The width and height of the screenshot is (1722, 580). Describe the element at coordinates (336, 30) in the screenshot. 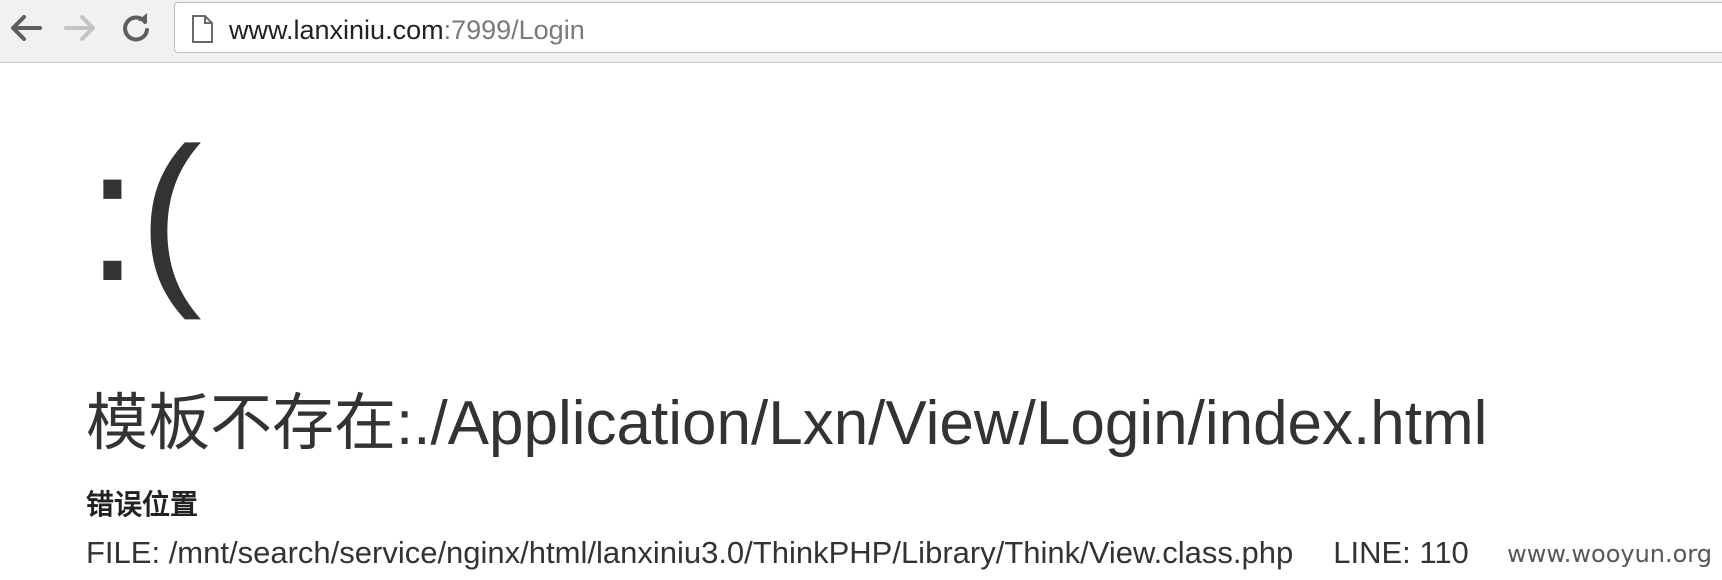

I see `url-host: www.lanxiniu.com` at that location.